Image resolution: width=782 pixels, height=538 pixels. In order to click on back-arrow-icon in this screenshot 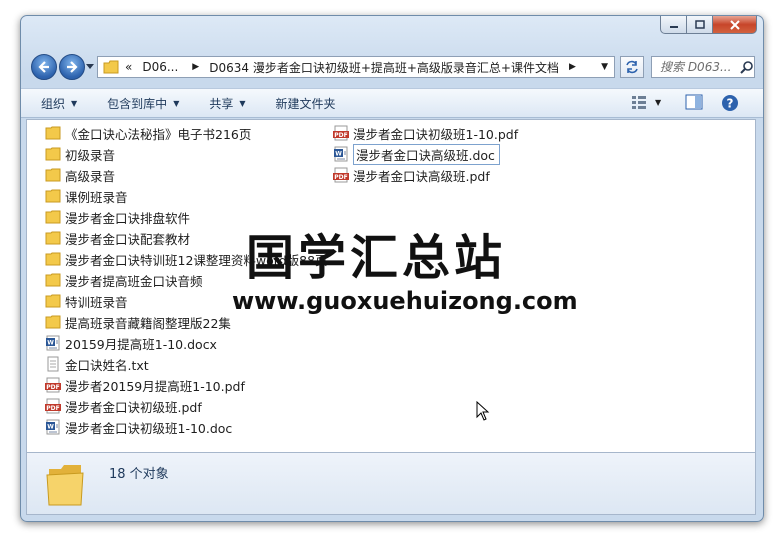, I will do `click(43, 67)`.